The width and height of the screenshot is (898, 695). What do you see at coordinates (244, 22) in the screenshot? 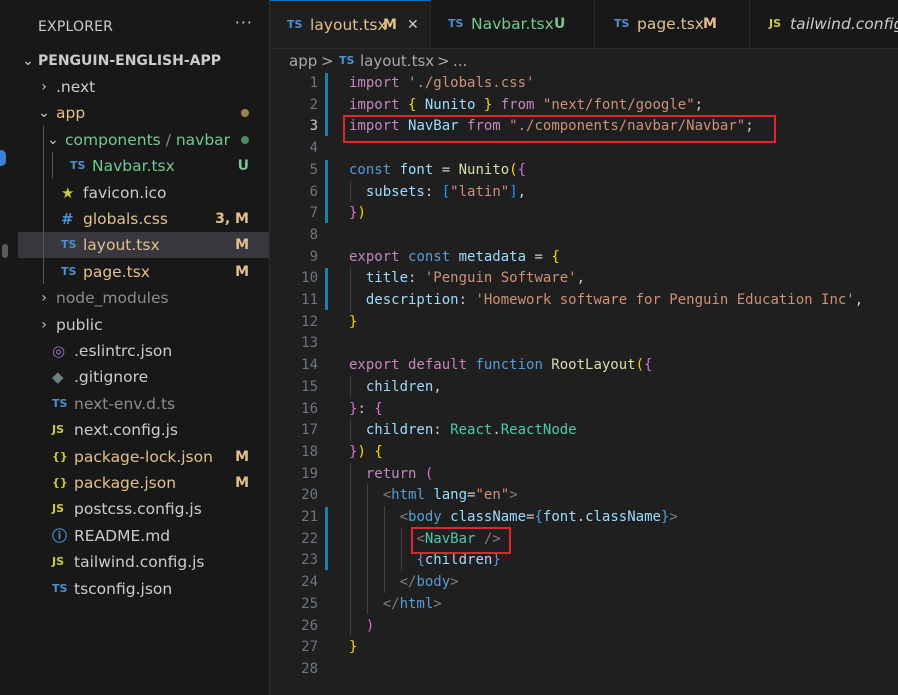
I see `more-actions-icon: ···` at bounding box center [244, 22].